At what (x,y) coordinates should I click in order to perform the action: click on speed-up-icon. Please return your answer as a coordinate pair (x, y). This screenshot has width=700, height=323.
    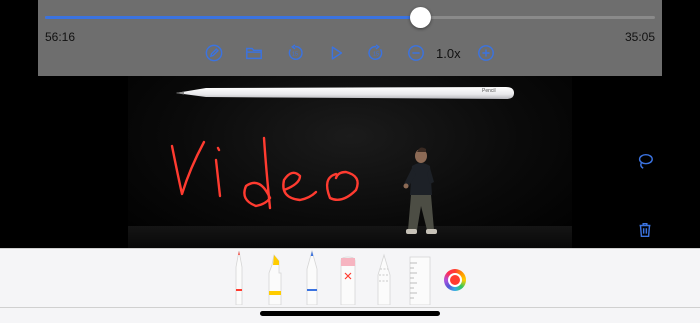
    Looking at the image, I should click on (486, 53).